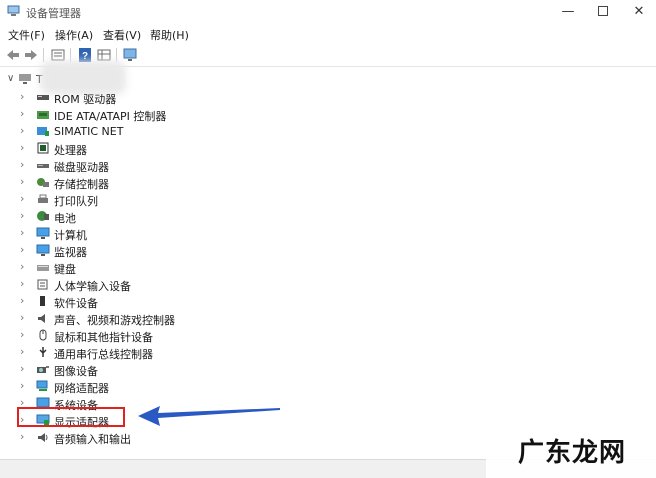 Image resolution: width=656 pixels, height=478 pixels. I want to click on tree-item: › 鼠标和其他指针设备, so click(200, 335).